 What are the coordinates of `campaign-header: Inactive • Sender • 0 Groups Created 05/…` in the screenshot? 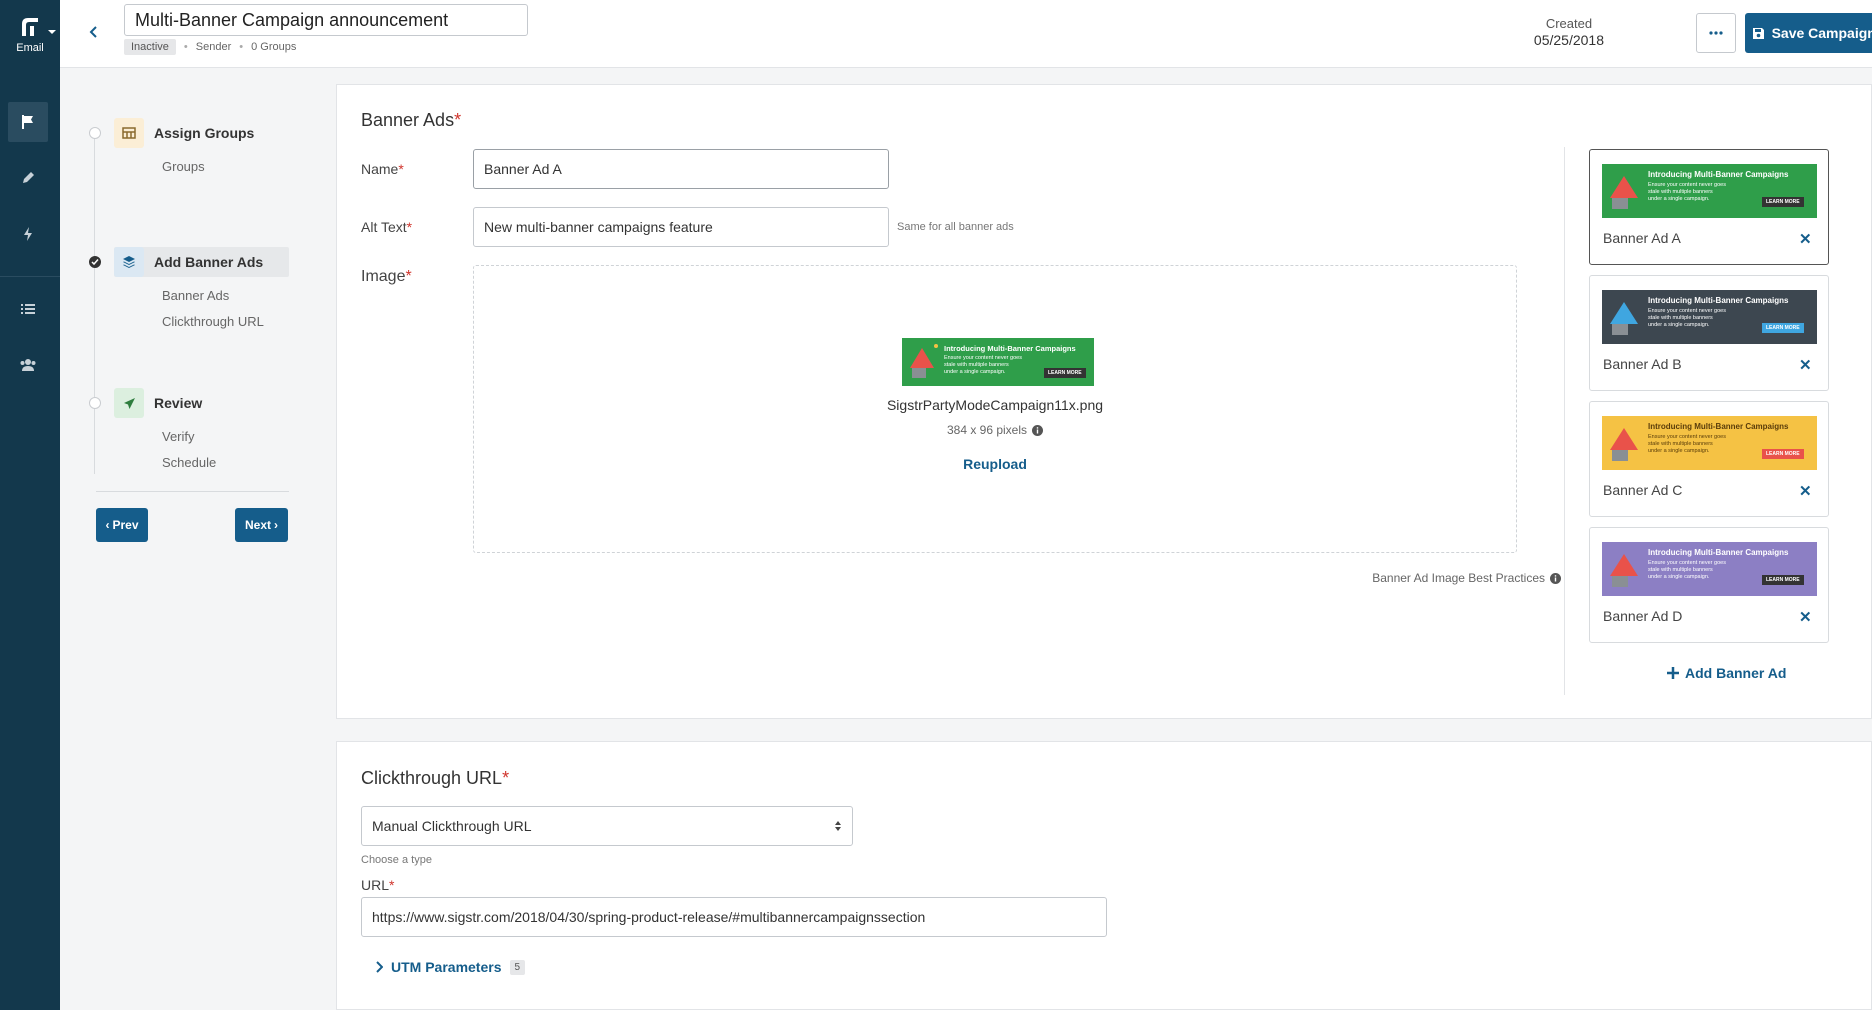 It's located at (966, 34).